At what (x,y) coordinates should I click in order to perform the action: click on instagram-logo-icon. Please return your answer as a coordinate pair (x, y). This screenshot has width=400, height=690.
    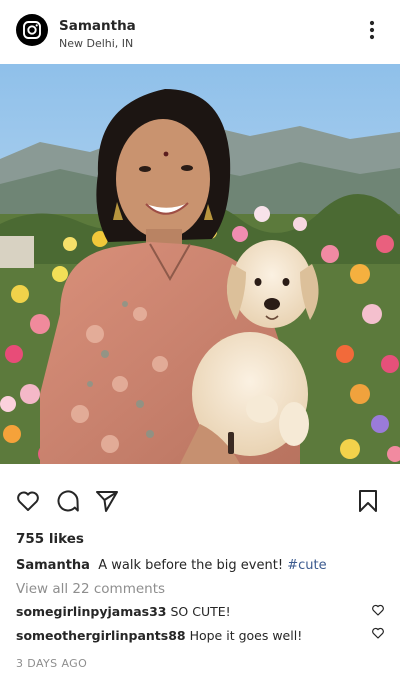
    Looking at the image, I should click on (32, 30).